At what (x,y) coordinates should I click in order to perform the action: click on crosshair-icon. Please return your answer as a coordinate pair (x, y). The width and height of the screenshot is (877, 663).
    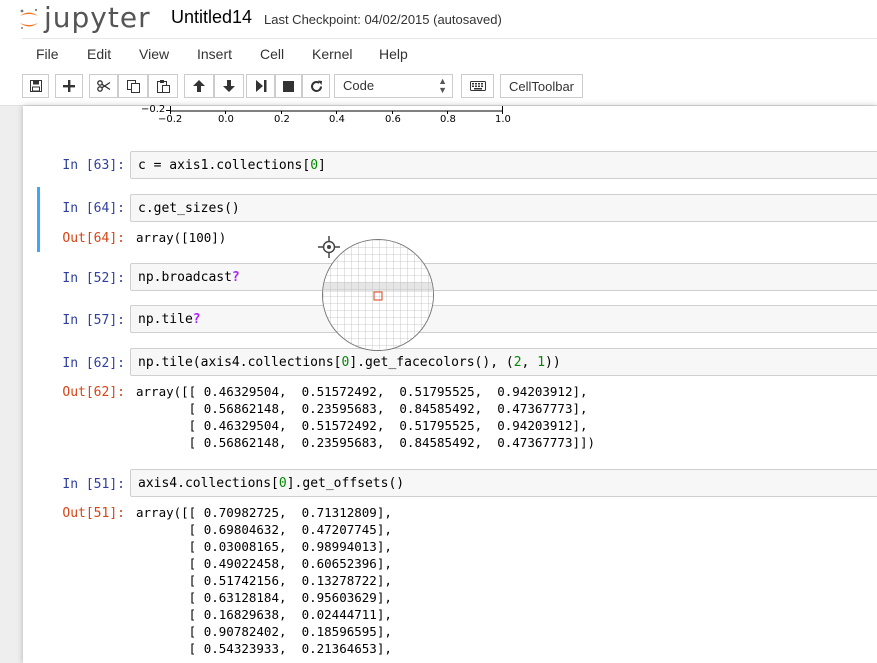
    Looking at the image, I should click on (329, 247).